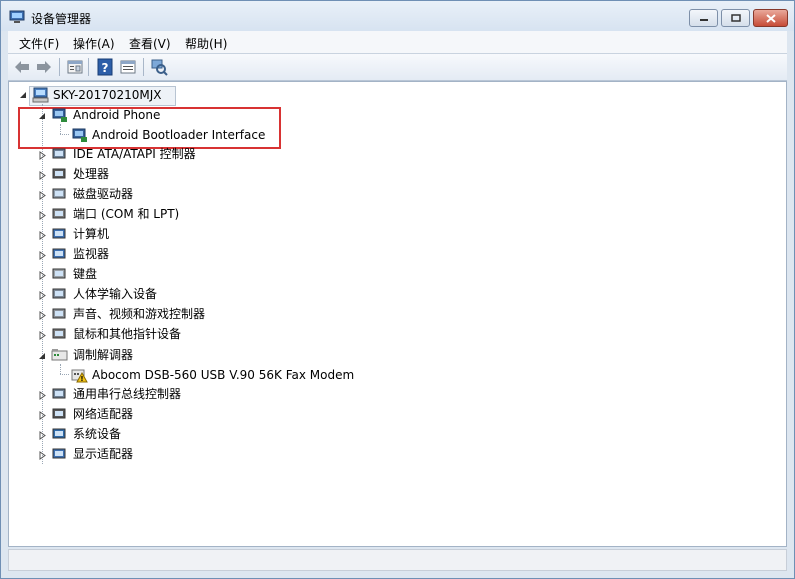 The height and width of the screenshot is (579, 795). What do you see at coordinates (59, 213) in the screenshot?
I see `ports-icon` at bounding box center [59, 213].